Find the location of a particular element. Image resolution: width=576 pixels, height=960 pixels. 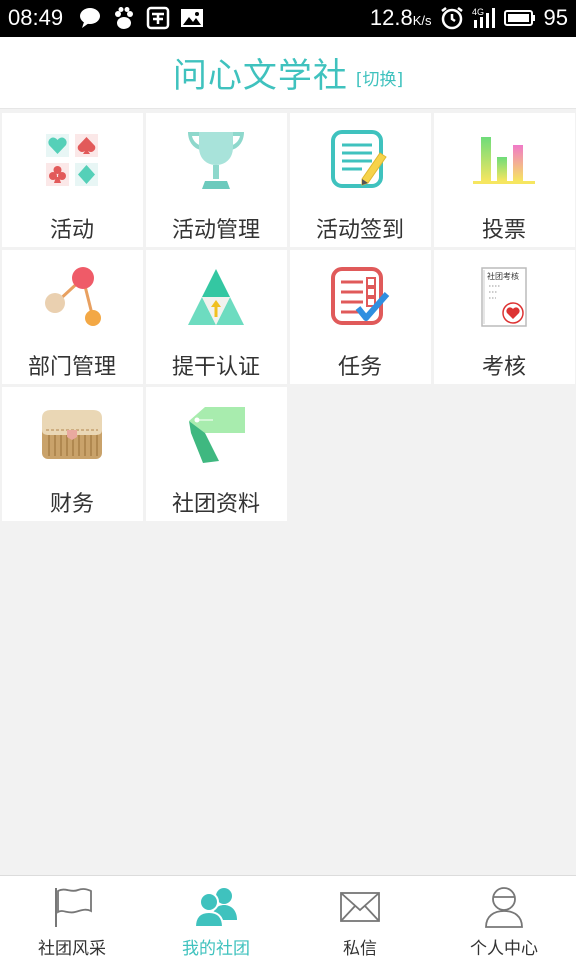

paw-icon is located at coordinates (124, 18).